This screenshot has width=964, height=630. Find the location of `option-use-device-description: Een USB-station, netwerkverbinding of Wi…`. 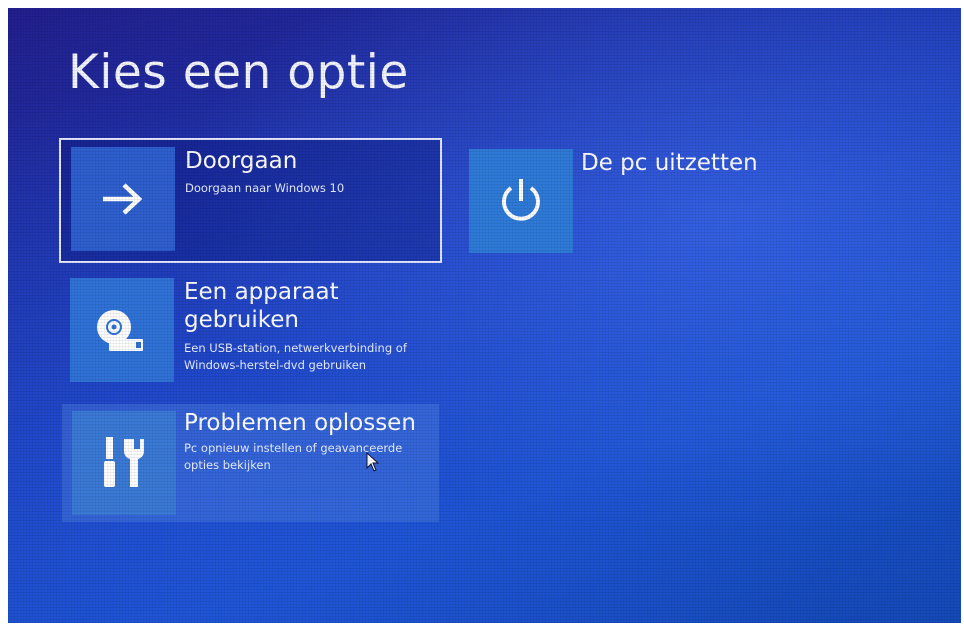

option-use-device-description: Een USB-station, netwerkverbinding of Wi… is located at coordinates (295, 356).